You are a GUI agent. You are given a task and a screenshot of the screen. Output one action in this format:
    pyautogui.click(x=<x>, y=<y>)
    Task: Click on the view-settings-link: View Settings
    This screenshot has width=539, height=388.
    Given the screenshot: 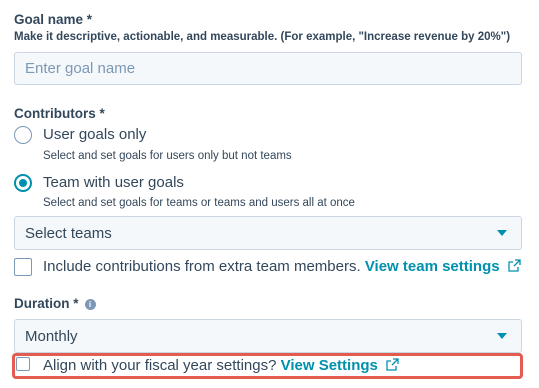 What is the action you would take?
    pyautogui.click(x=329, y=365)
    